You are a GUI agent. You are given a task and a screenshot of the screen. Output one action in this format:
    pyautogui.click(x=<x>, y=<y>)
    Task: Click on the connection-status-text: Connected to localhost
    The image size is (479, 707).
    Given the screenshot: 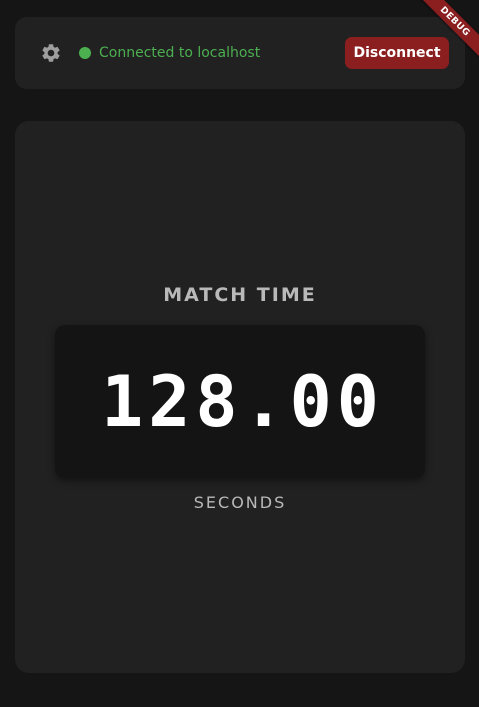 What is the action you would take?
    pyautogui.click(x=180, y=53)
    